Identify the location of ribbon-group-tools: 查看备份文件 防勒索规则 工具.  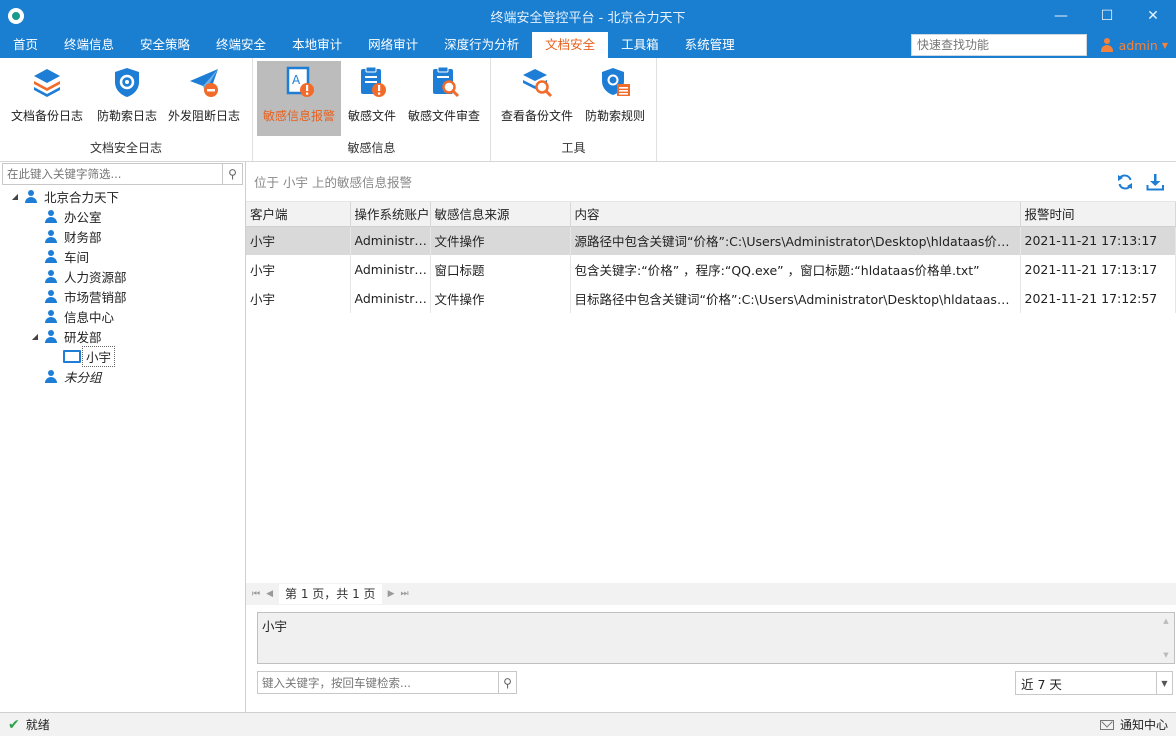
(574, 109).